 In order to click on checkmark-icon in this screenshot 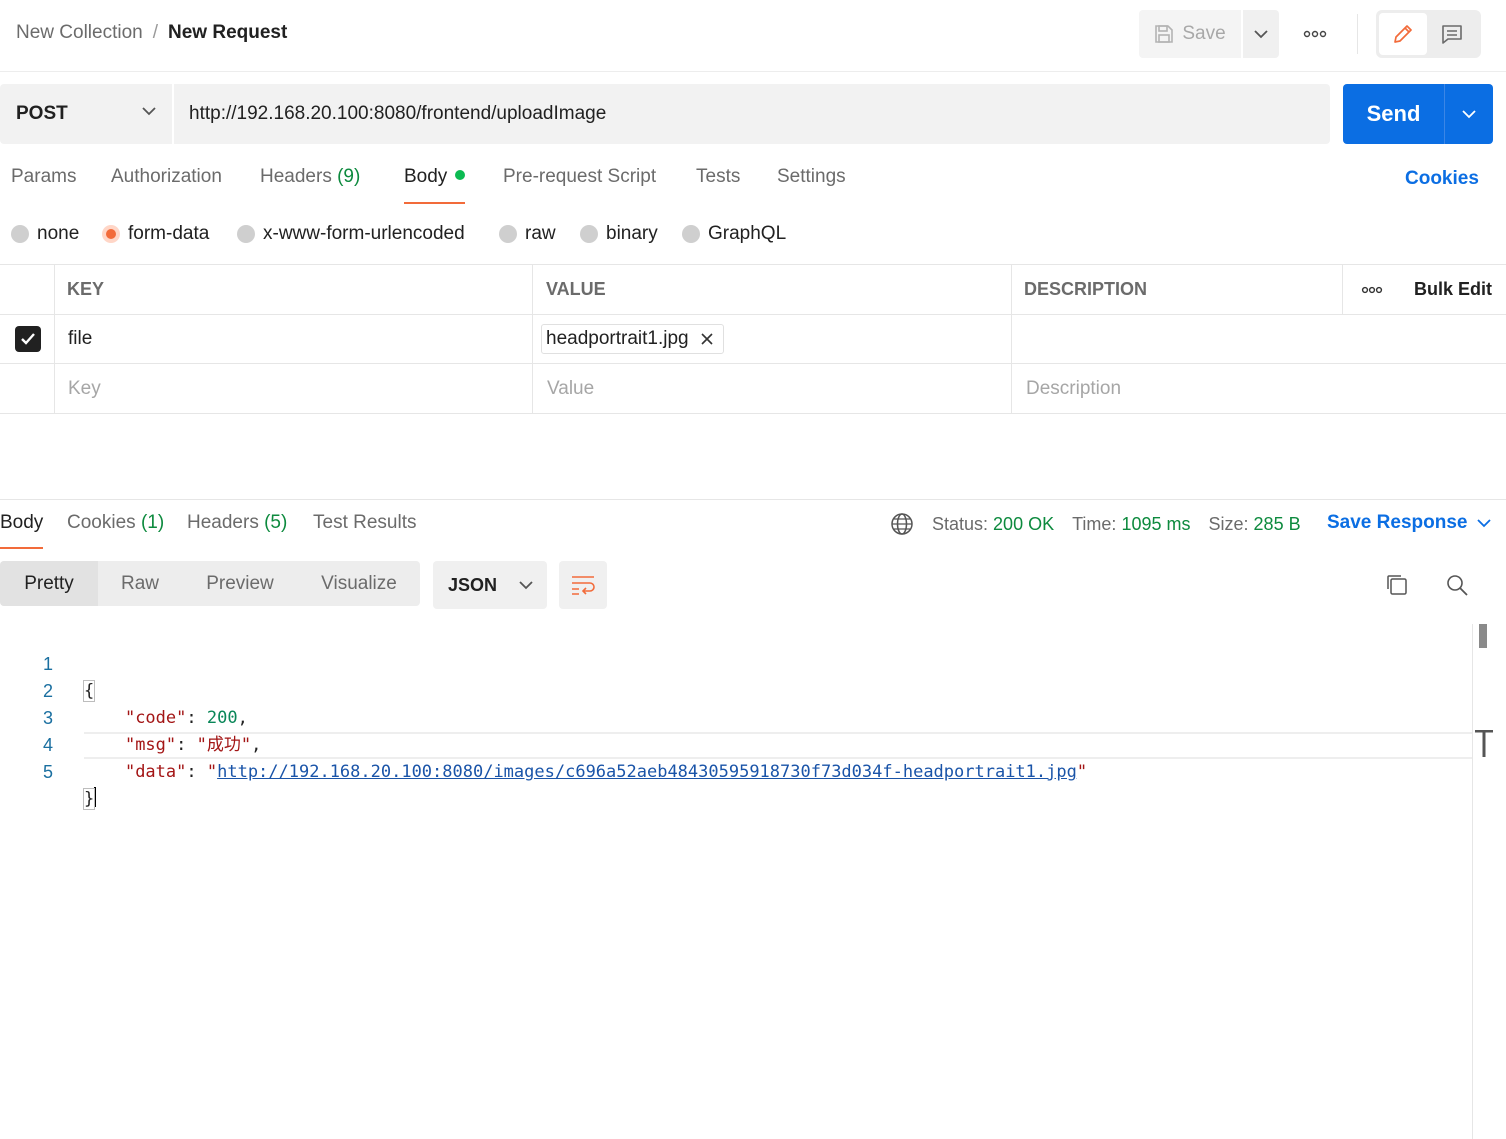, I will do `click(27, 339)`.